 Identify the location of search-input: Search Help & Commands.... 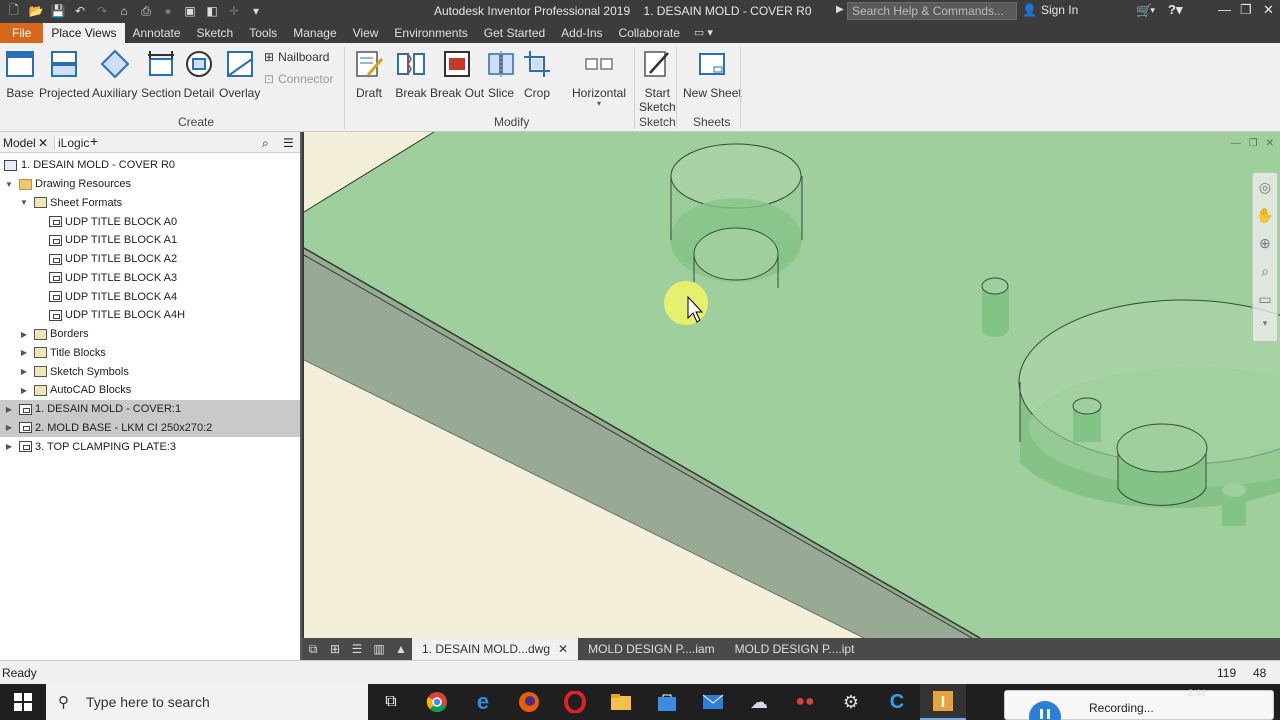
(932, 11).